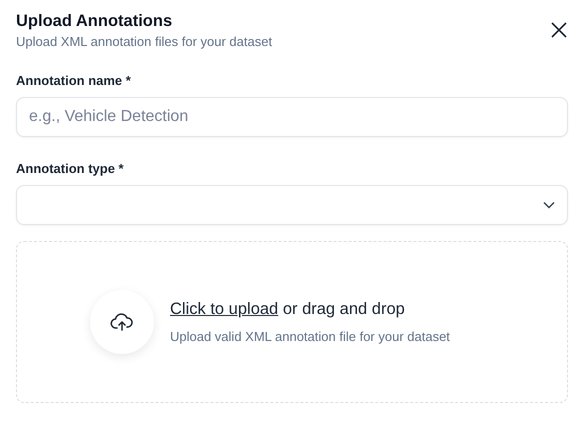  I want to click on upload-hint: Upload valid XML annotation file for your dataset, so click(310, 336).